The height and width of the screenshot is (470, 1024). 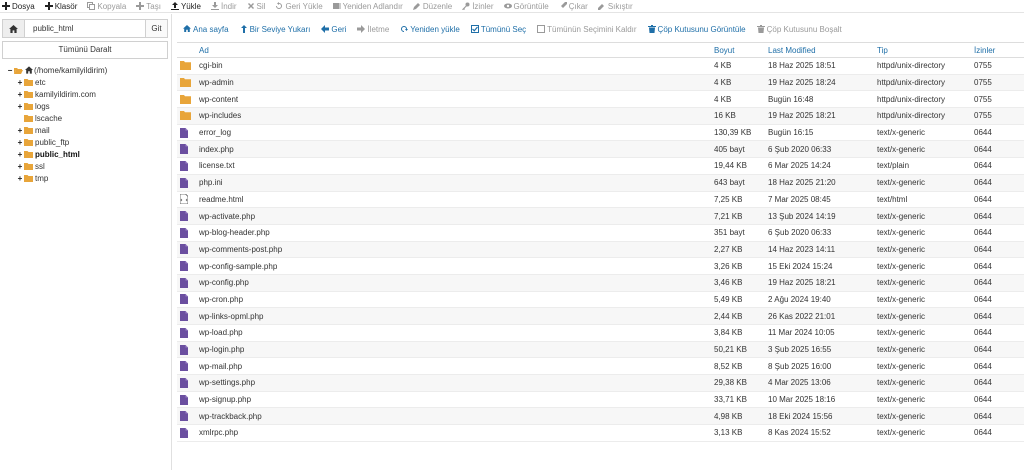 What do you see at coordinates (333, 29) in the screenshot?
I see `geri-button: Geri` at bounding box center [333, 29].